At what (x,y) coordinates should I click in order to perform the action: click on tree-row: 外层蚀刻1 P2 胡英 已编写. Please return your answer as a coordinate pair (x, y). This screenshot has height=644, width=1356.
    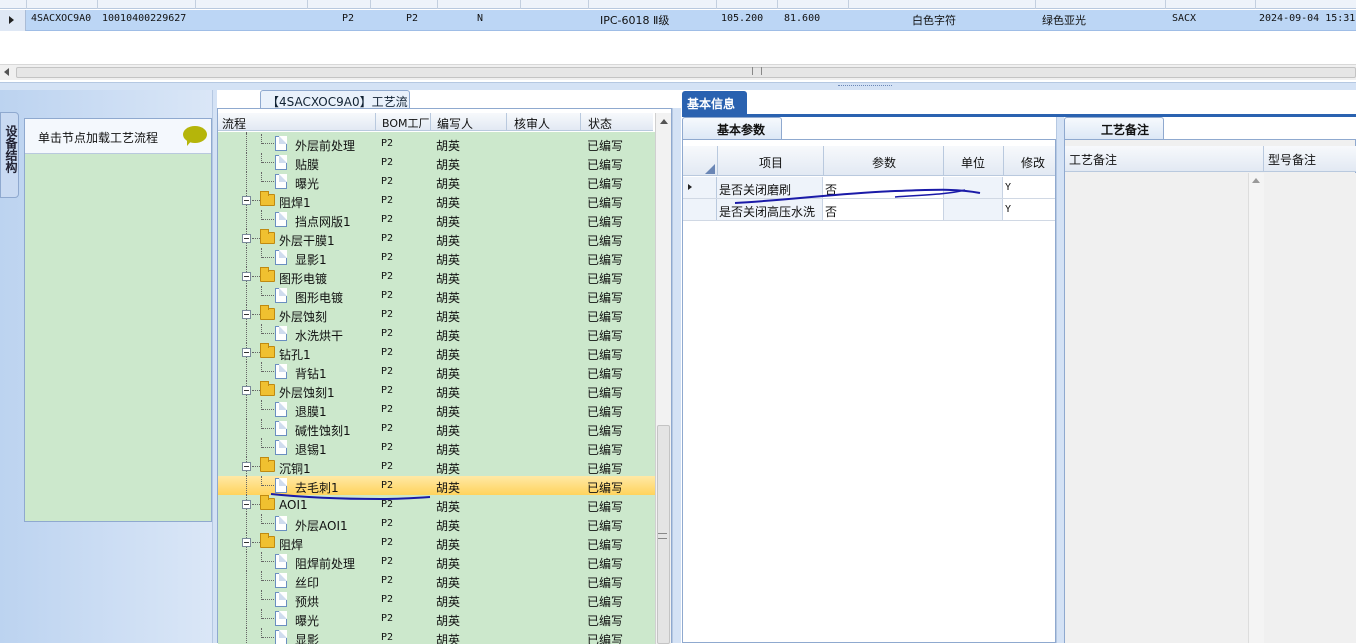
    Looking at the image, I should click on (436, 390).